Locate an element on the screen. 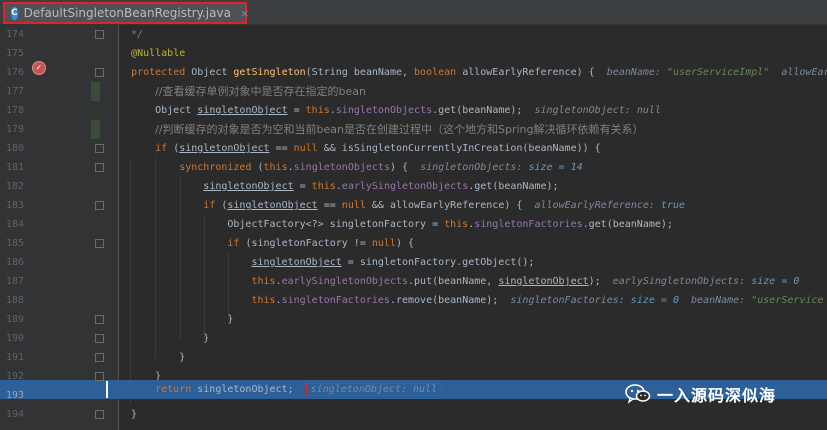 This screenshot has width=827, height=430. line-number: 187 is located at coordinates (14, 281).